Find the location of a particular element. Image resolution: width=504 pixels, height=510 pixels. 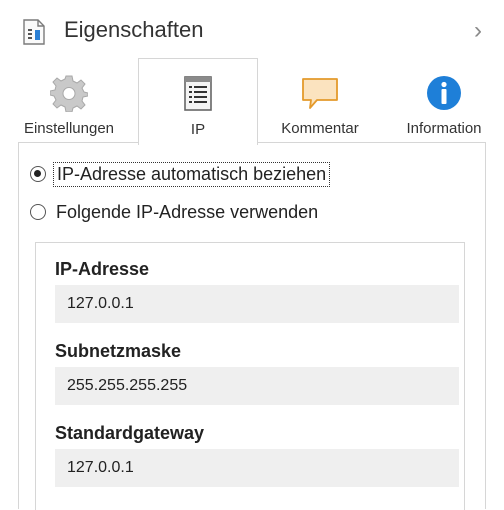

tab-information: Information is located at coordinates (444, 101).